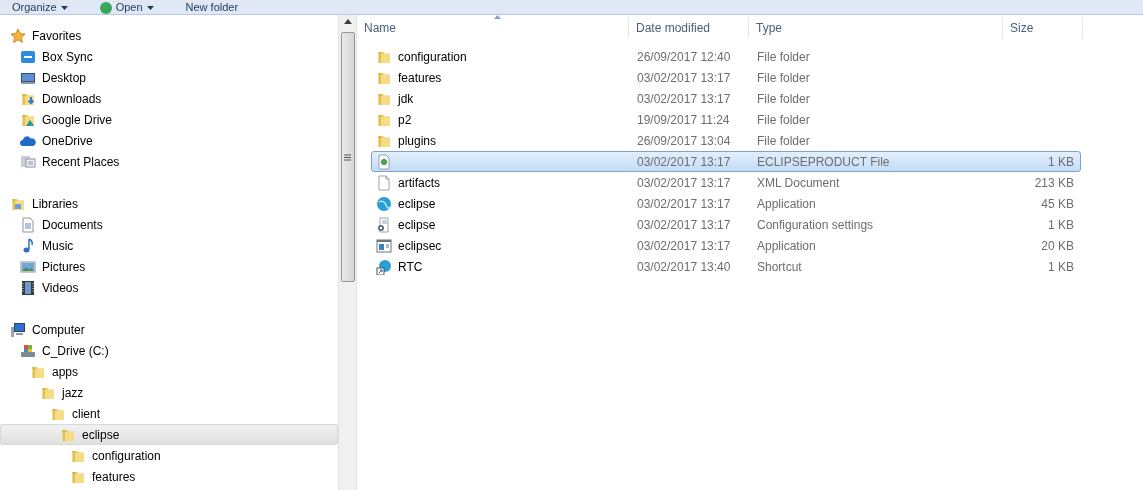 The width and height of the screenshot is (1143, 490). What do you see at coordinates (169, 329) in the screenshot?
I see `nav-item: Computer` at bounding box center [169, 329].